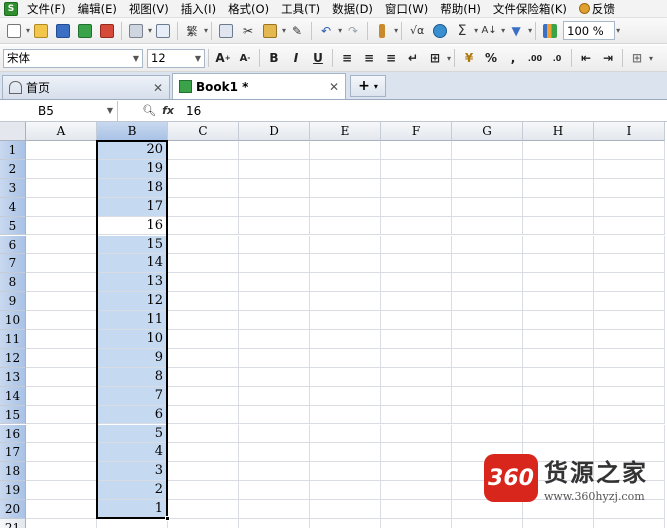  Describe the element at coordinates (13, 396) in the screenshot. I see `row-header-14: 14` at that location.